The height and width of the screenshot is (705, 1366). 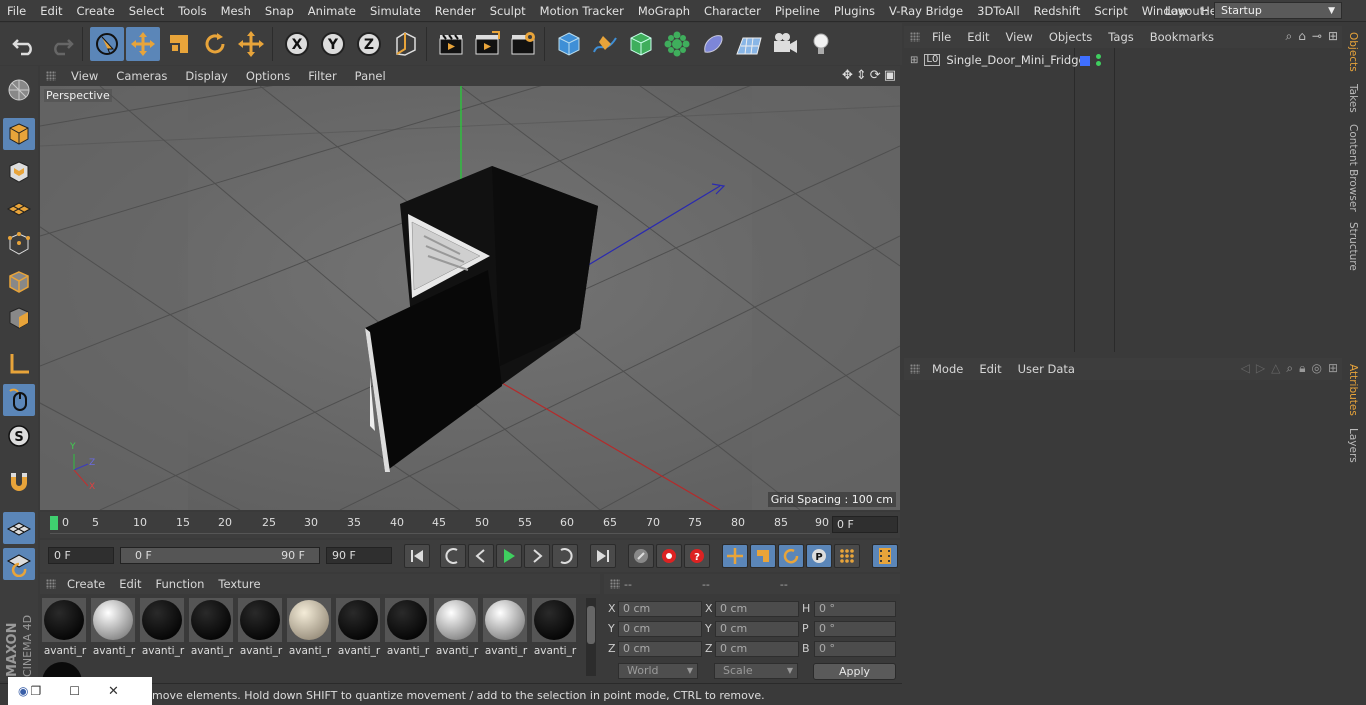 What do you see at coordinates (113, 691) in the screenshot?
I see `close-window-icon: ✕` at bounding box center [113, 691].